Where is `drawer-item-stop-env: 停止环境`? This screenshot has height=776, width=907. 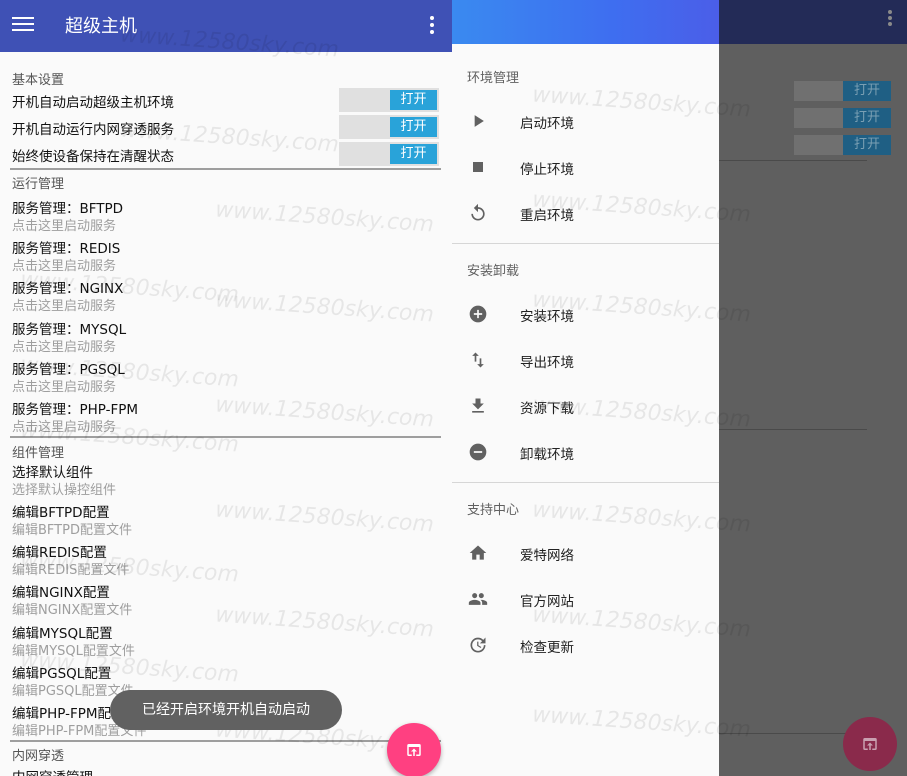
drawer-item-stop-env: 停止环境 is located at coordinates (585, 167).